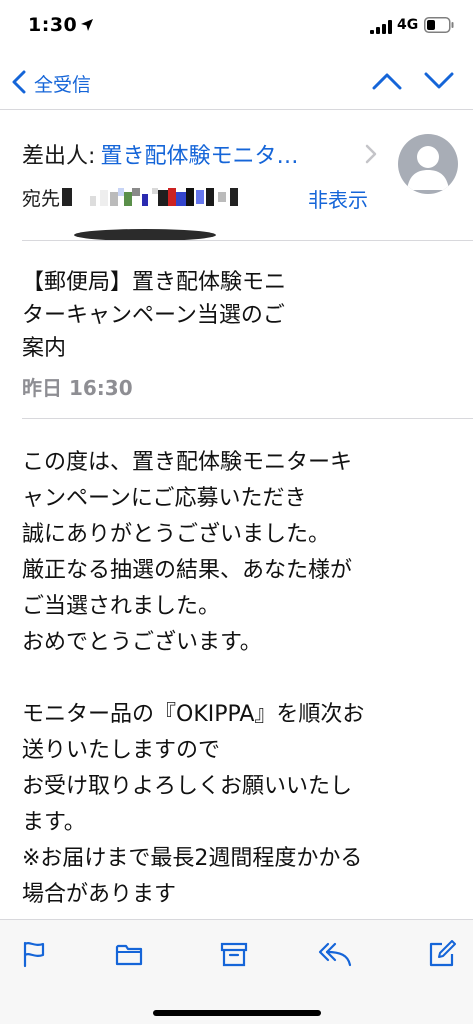  I want to click on avatar, so click(428, 164).